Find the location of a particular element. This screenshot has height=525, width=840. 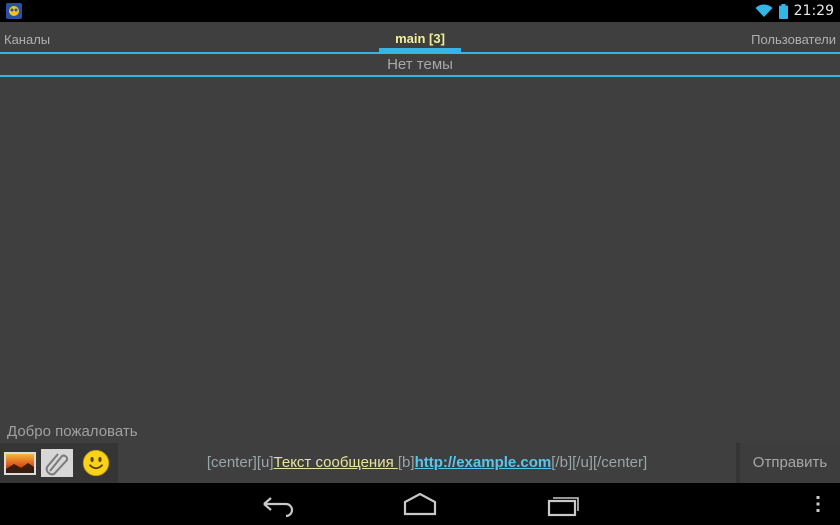

wifi-icon is located at coordinates (764, 10).